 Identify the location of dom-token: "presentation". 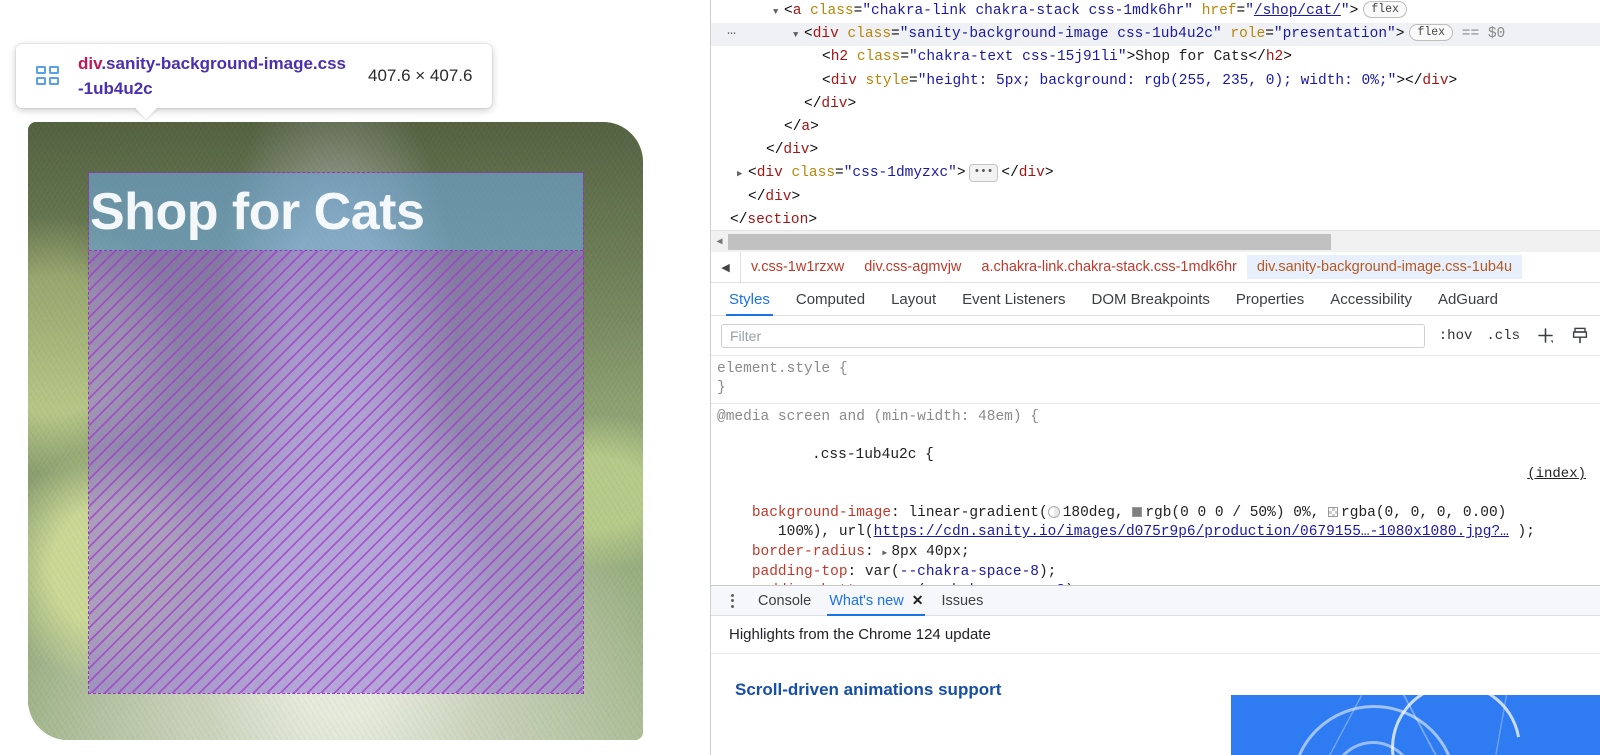
(1334, 34).